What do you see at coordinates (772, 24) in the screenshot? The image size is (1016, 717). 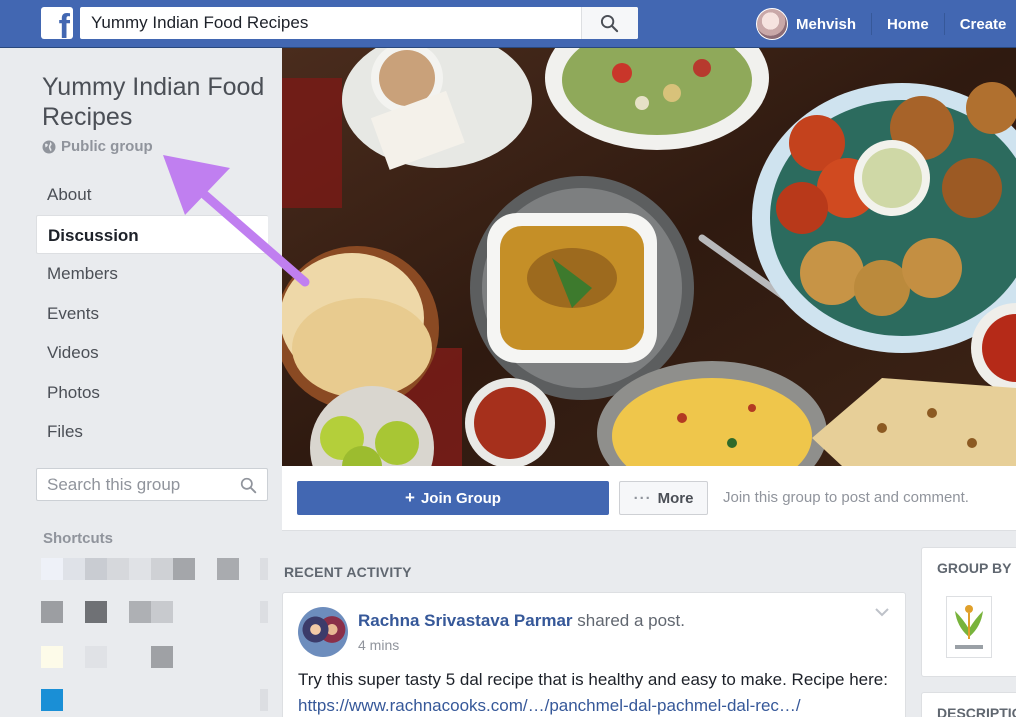 I see `avatar` at bounding box center [772, 24].